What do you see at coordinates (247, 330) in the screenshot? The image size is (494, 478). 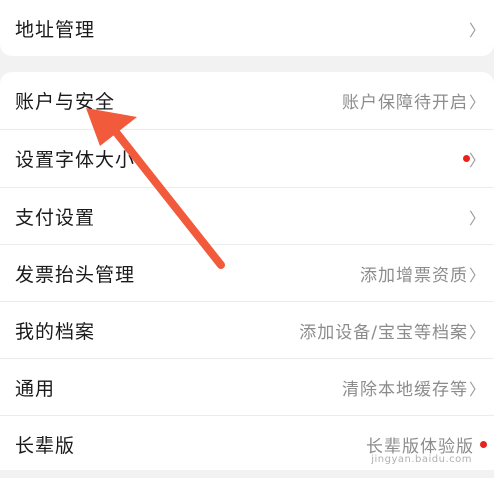 I see `my-profile-row: 我的档案 添加设备/宝宝等档案 〉` at bounding box center [247, 330].